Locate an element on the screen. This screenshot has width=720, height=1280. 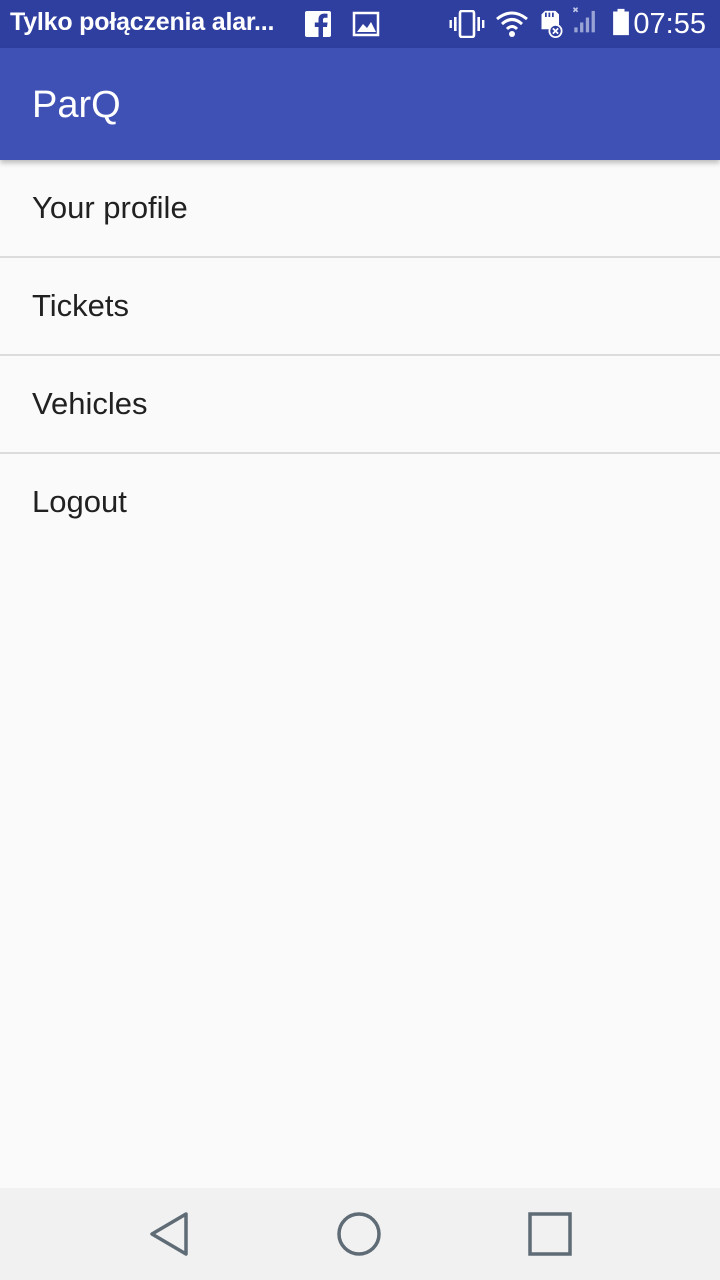
app-bar: ParQ is located at coordinates (360, 104).